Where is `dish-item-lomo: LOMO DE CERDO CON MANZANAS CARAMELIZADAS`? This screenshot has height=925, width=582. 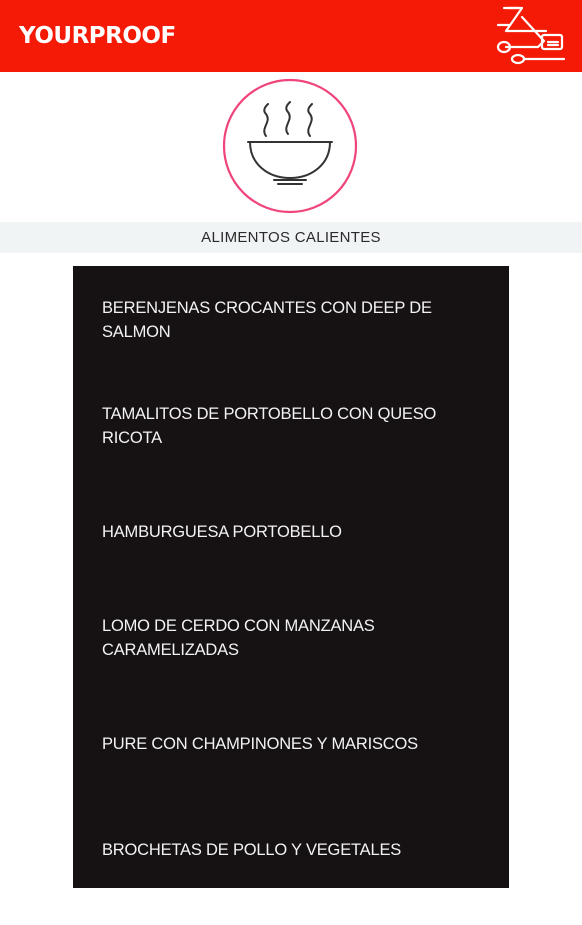
dish-item-lomo: LOMO DE CERDO CON MANZANAS CARAMELIZADAS is located at coordinates (291, 637).